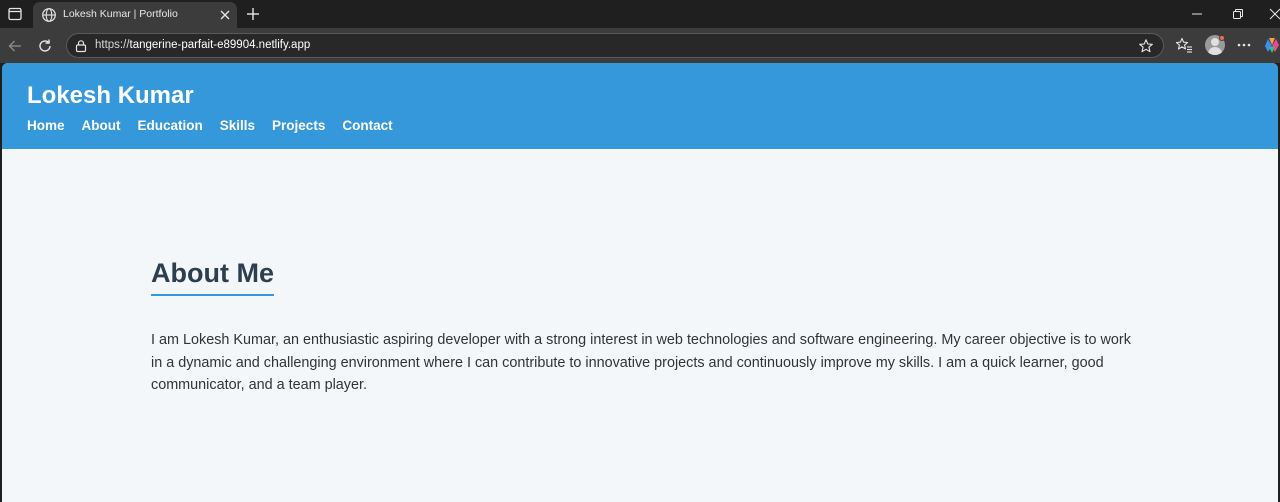 This screenshot has height=502, width=1280. Describe the element at coordinates (212, 277) in the screenshot. I see `about-heading: About Me` at that location.